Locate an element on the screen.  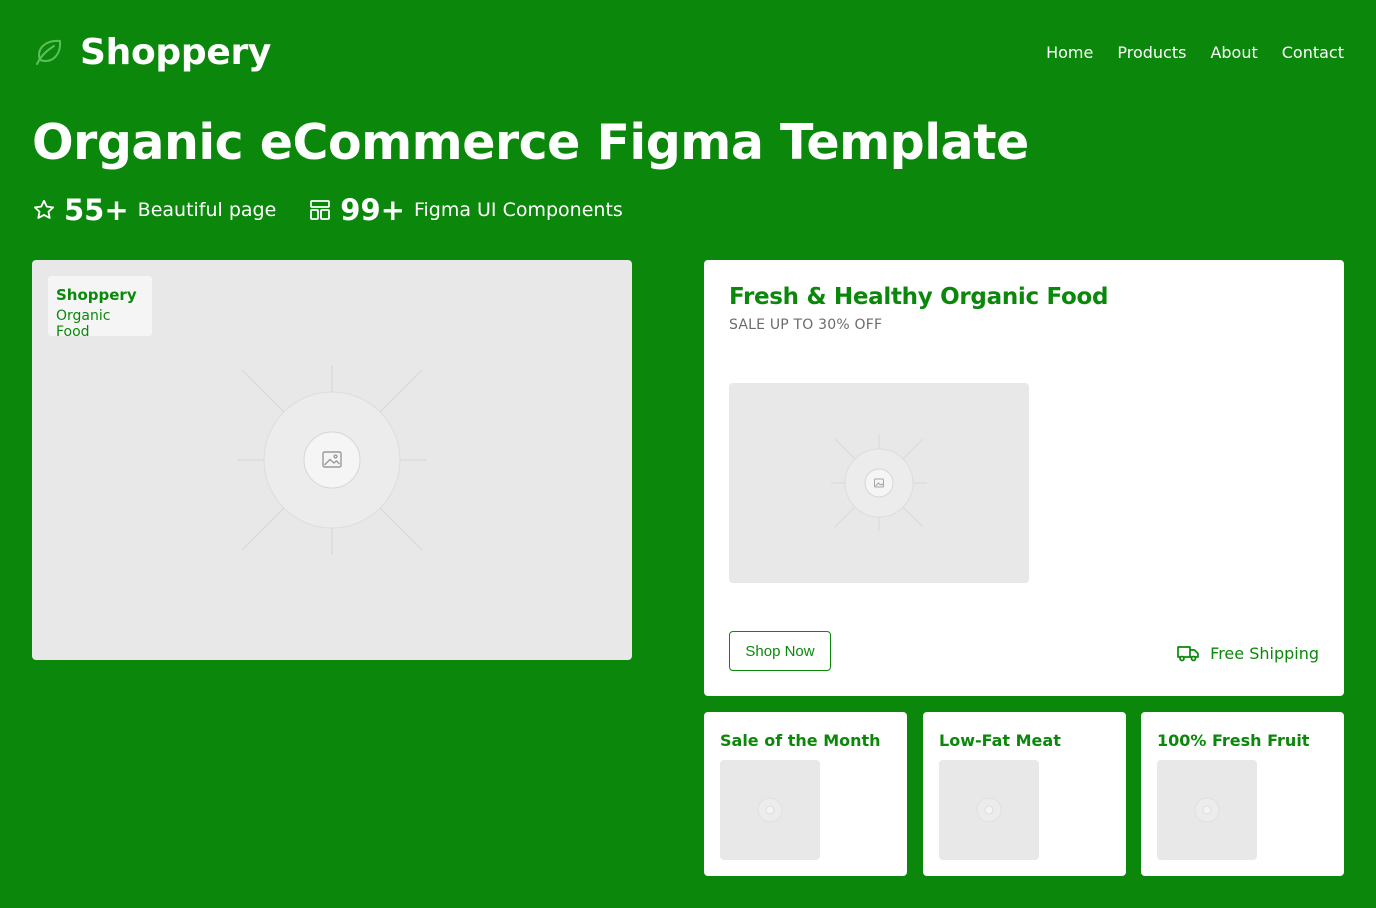
mini-card-title: Low-Fat Meat is located at coordinates (1000, 740).